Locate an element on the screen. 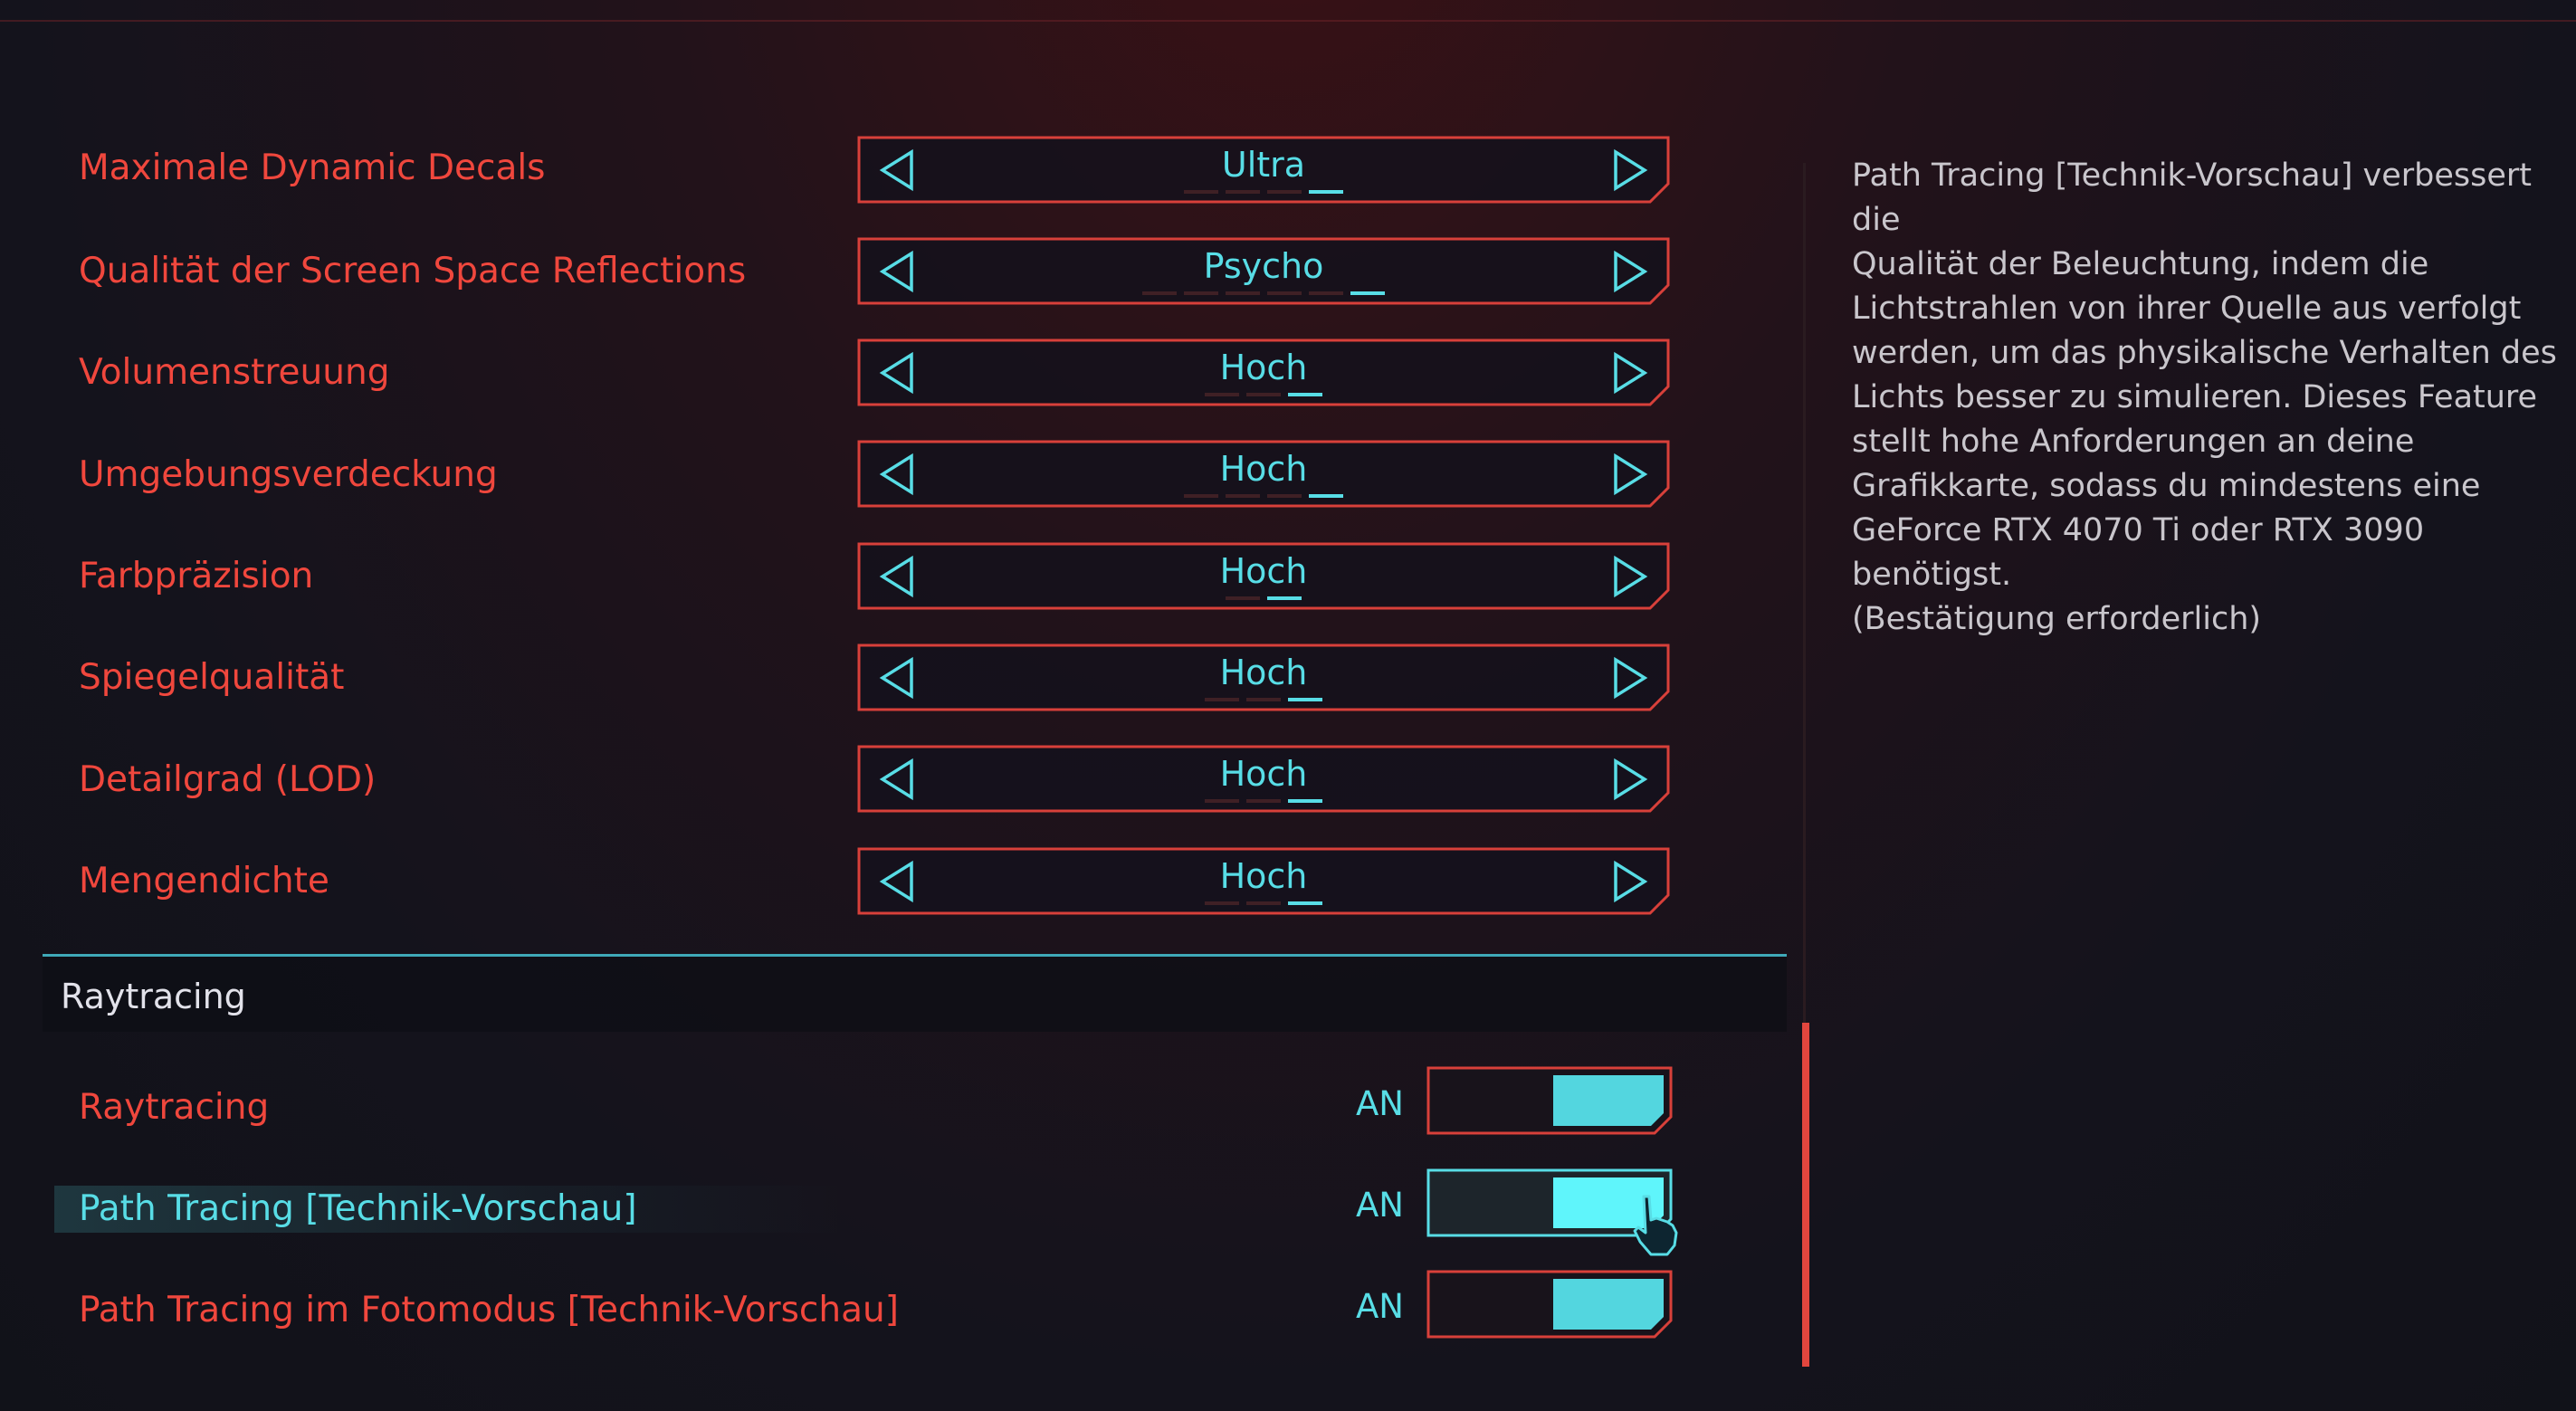 This screenshot has width=2576, height=1411. section-title: Raytracing is located at coordinates (154, 996).